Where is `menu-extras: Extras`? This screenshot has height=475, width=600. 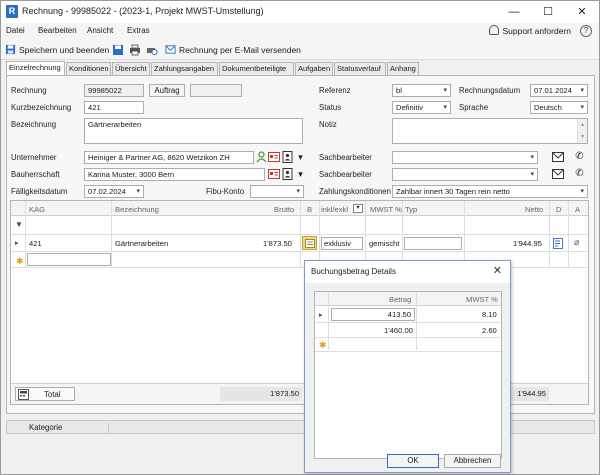
menu-extras: Extras is located at coordinates (138, 30).